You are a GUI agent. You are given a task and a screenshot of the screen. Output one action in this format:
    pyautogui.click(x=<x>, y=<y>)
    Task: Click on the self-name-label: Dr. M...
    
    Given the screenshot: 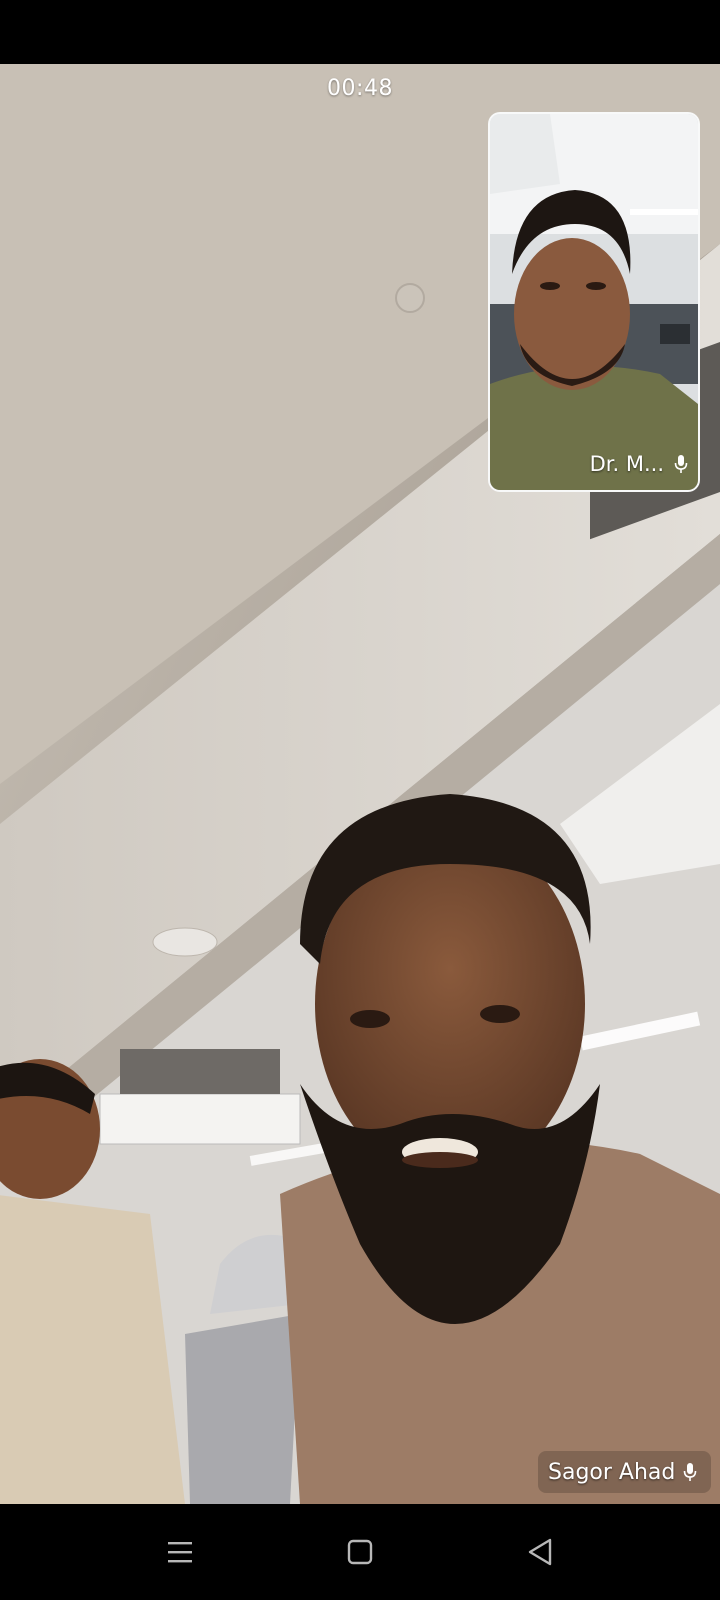 What is the action you would take?
    pyautogui.click(x=639, y=464)
    